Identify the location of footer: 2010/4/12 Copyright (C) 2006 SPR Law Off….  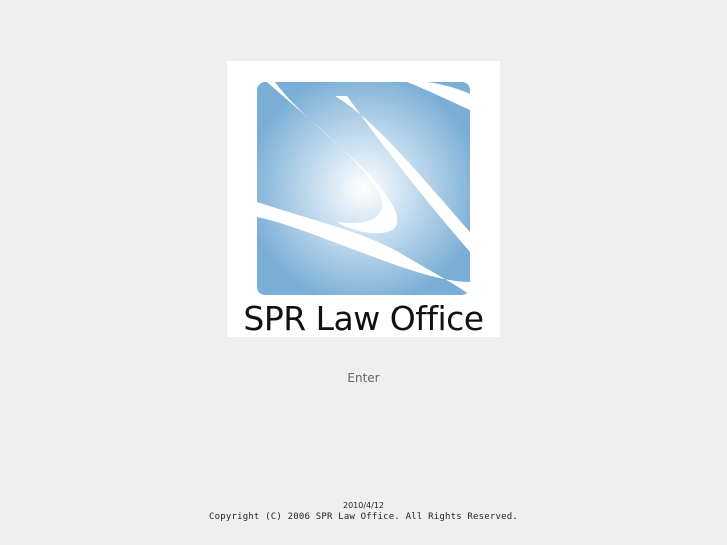
(363, 512).